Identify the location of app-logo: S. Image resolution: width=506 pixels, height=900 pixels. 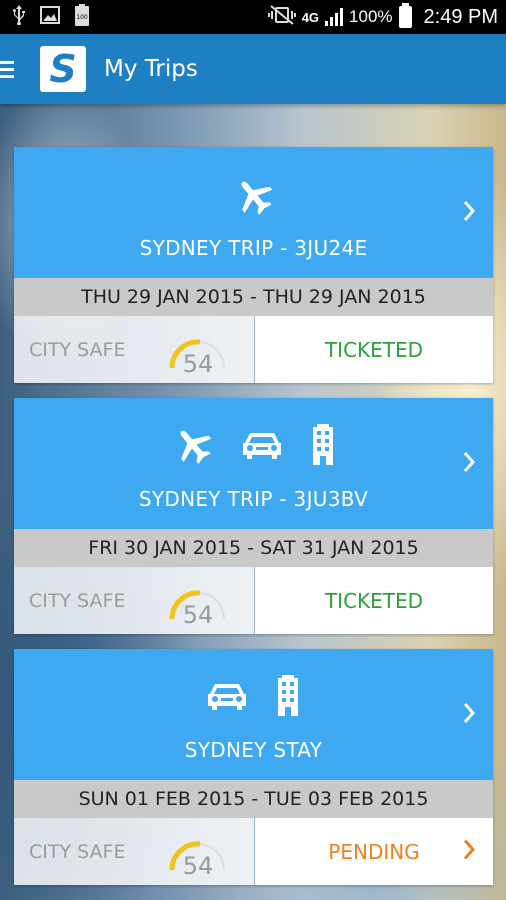
(63, 69).